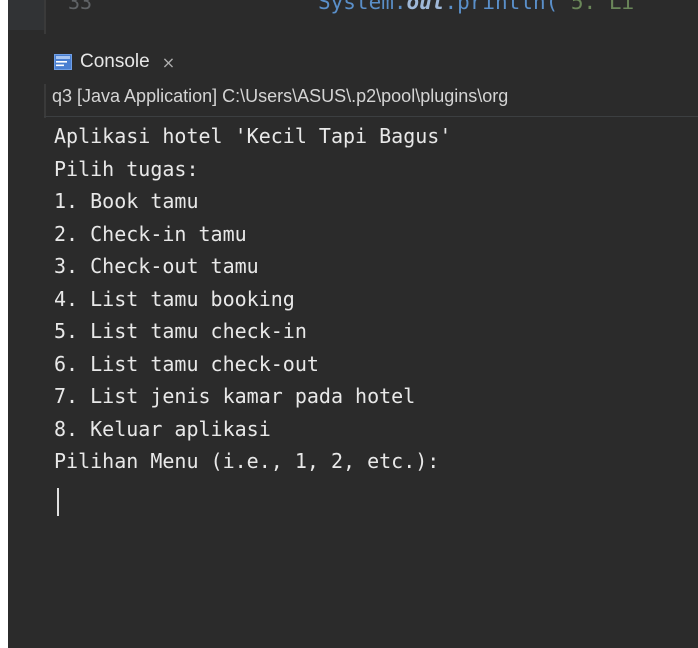 Image resolution: width=698 pixels, height=648 pixels. Describe the element at coordinates (501, 7) in the screenshot. I see `code-method: .println(` at that location.